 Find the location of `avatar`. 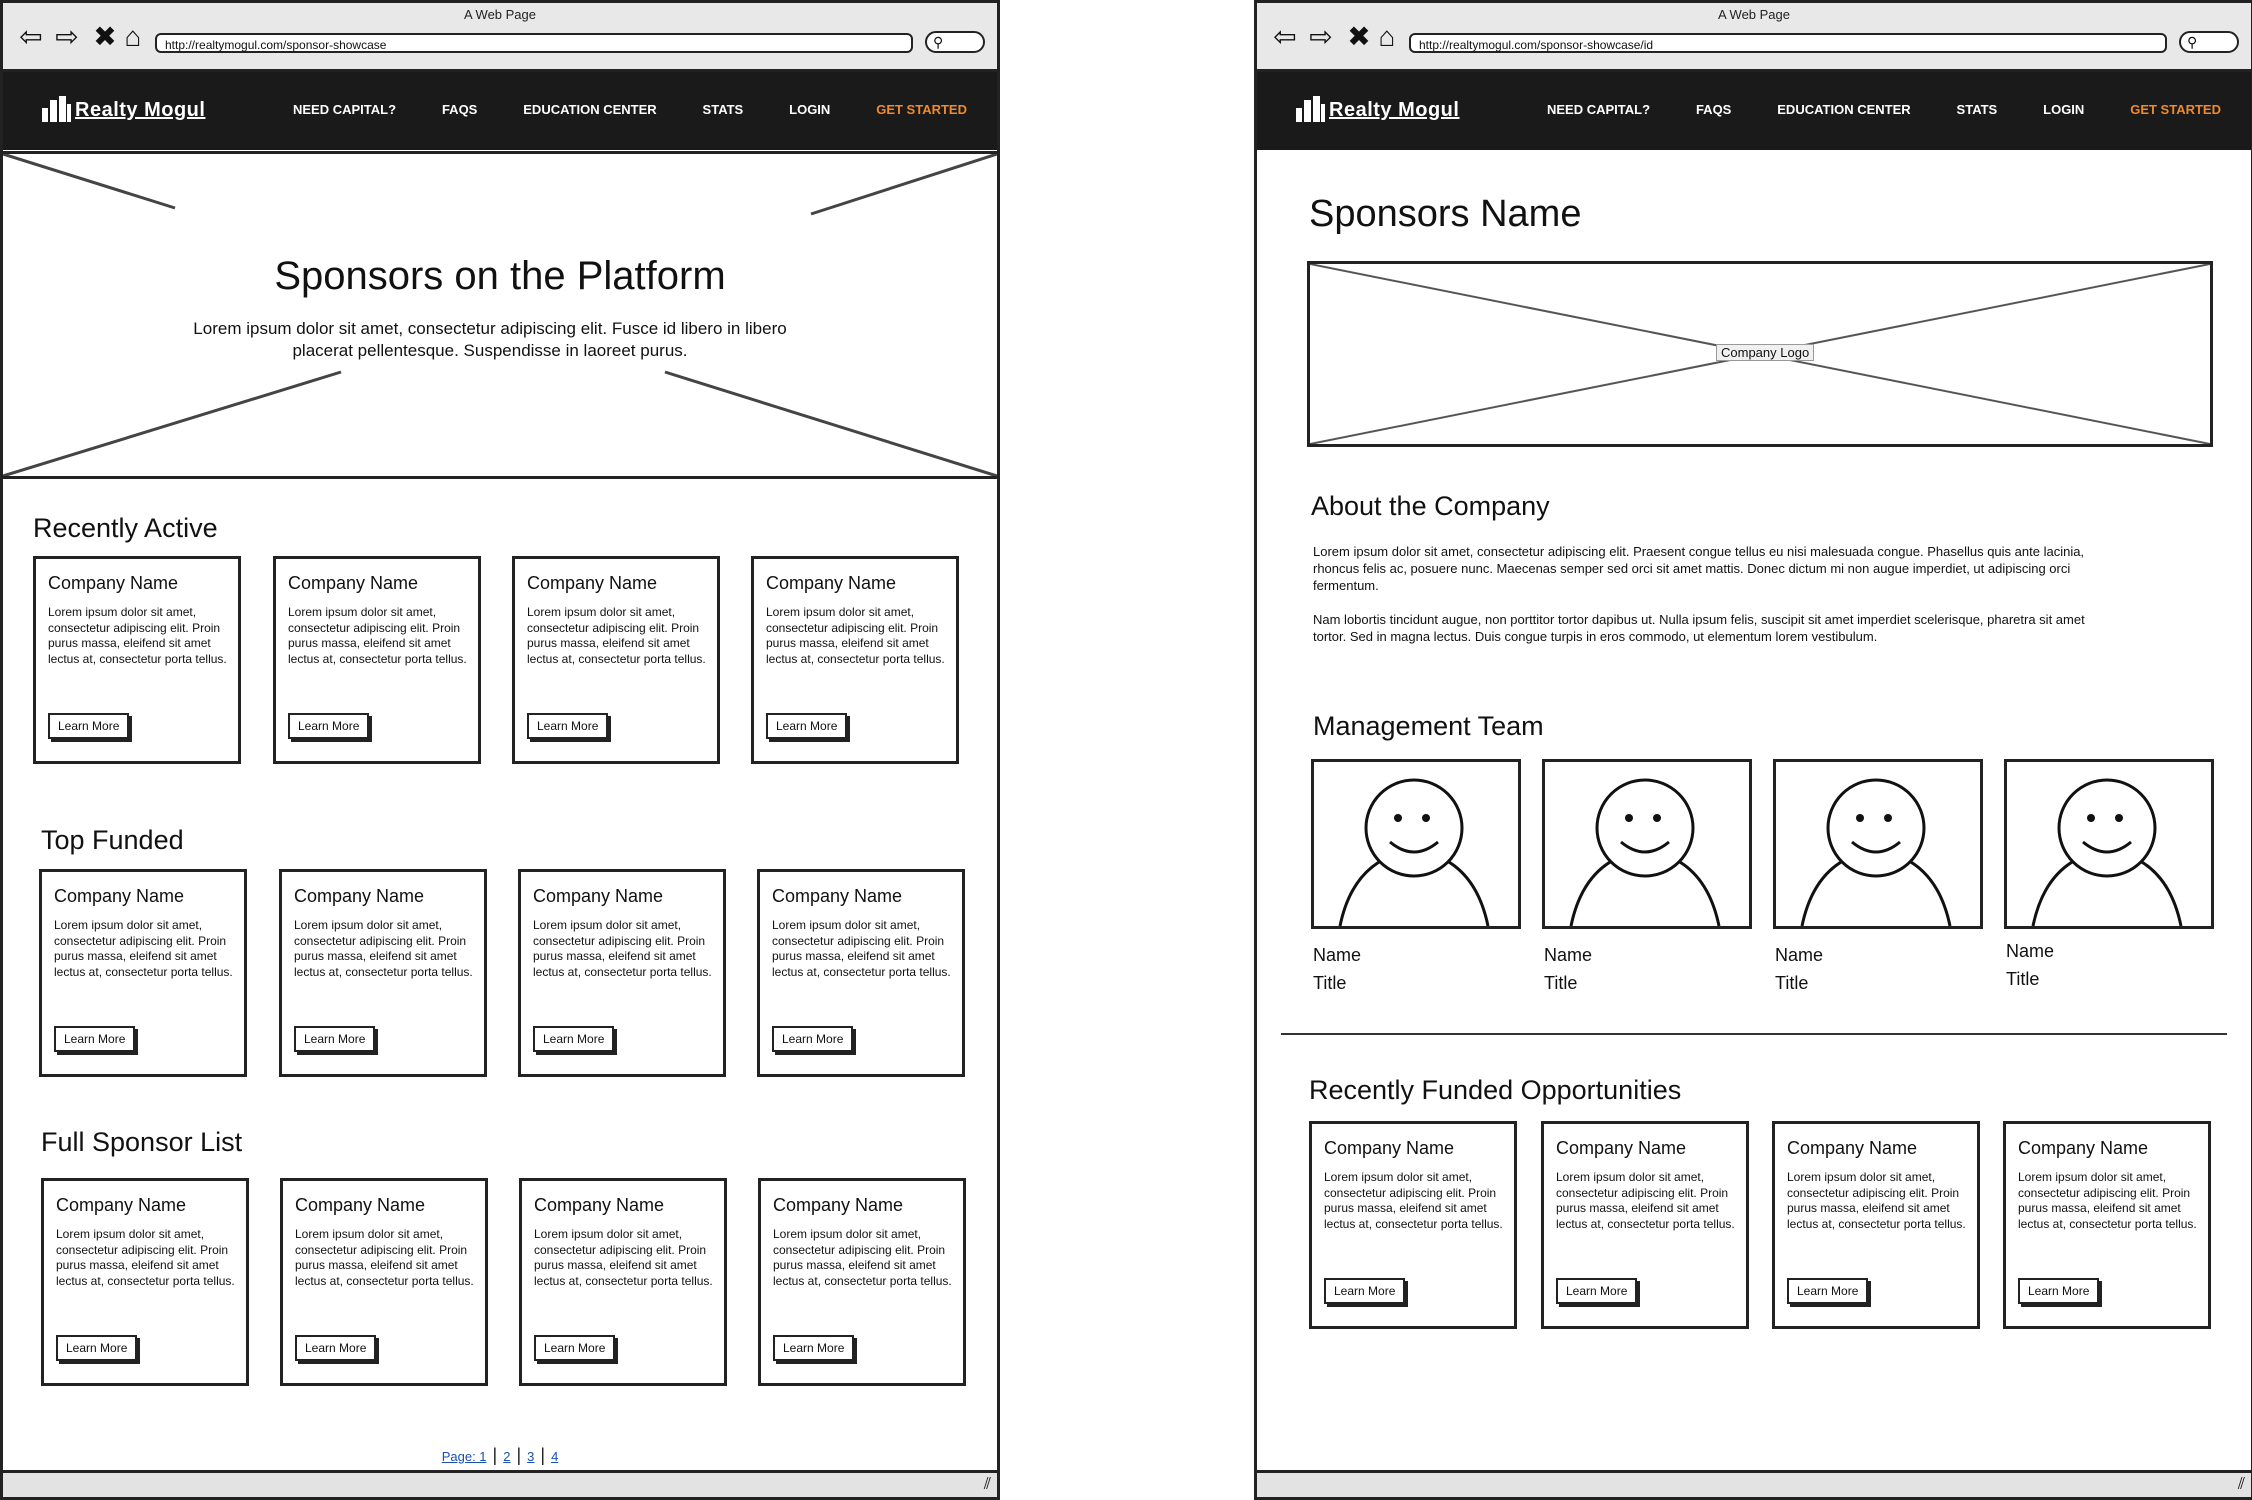

avatar is located at coordinates (1647, 844).